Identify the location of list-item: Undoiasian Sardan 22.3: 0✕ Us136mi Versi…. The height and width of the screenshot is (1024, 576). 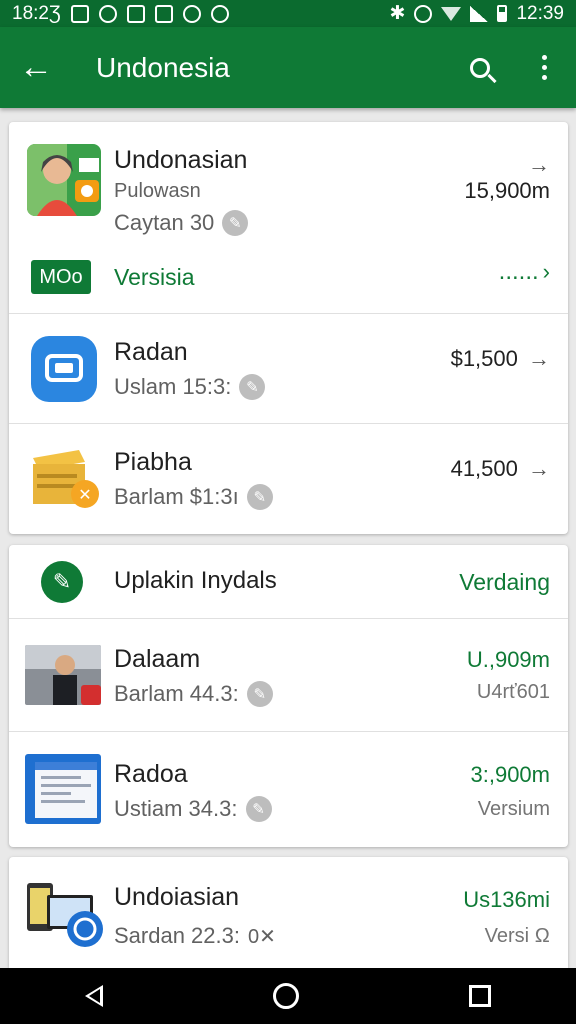
(288, 912).